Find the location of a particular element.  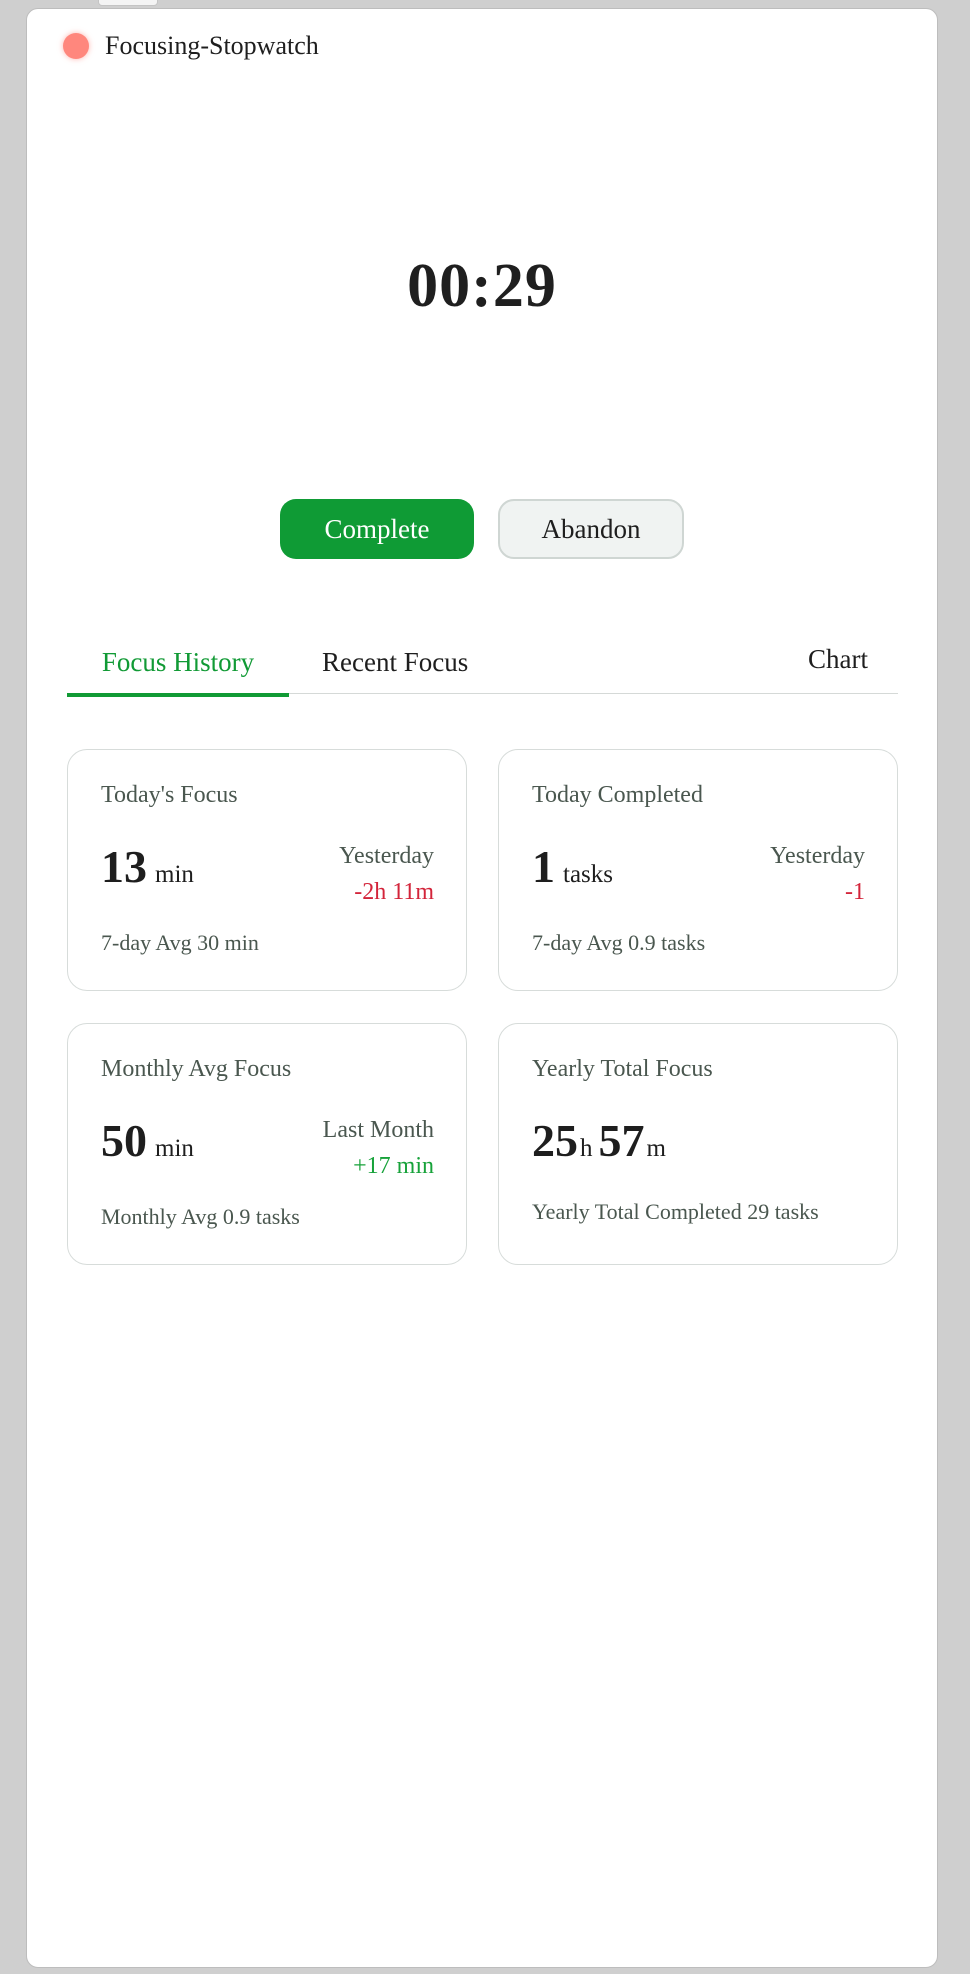

tab-focus-history: Focus History is located at coordinates (178, 672).